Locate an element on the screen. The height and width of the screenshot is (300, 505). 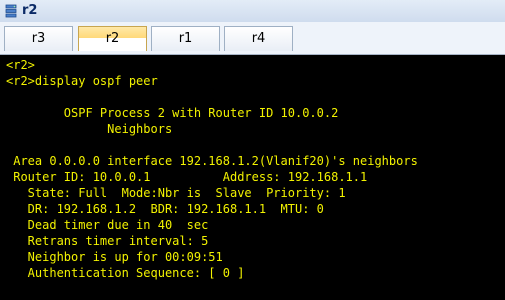
tab-r4: r4 is located at coordinates (258, 38).